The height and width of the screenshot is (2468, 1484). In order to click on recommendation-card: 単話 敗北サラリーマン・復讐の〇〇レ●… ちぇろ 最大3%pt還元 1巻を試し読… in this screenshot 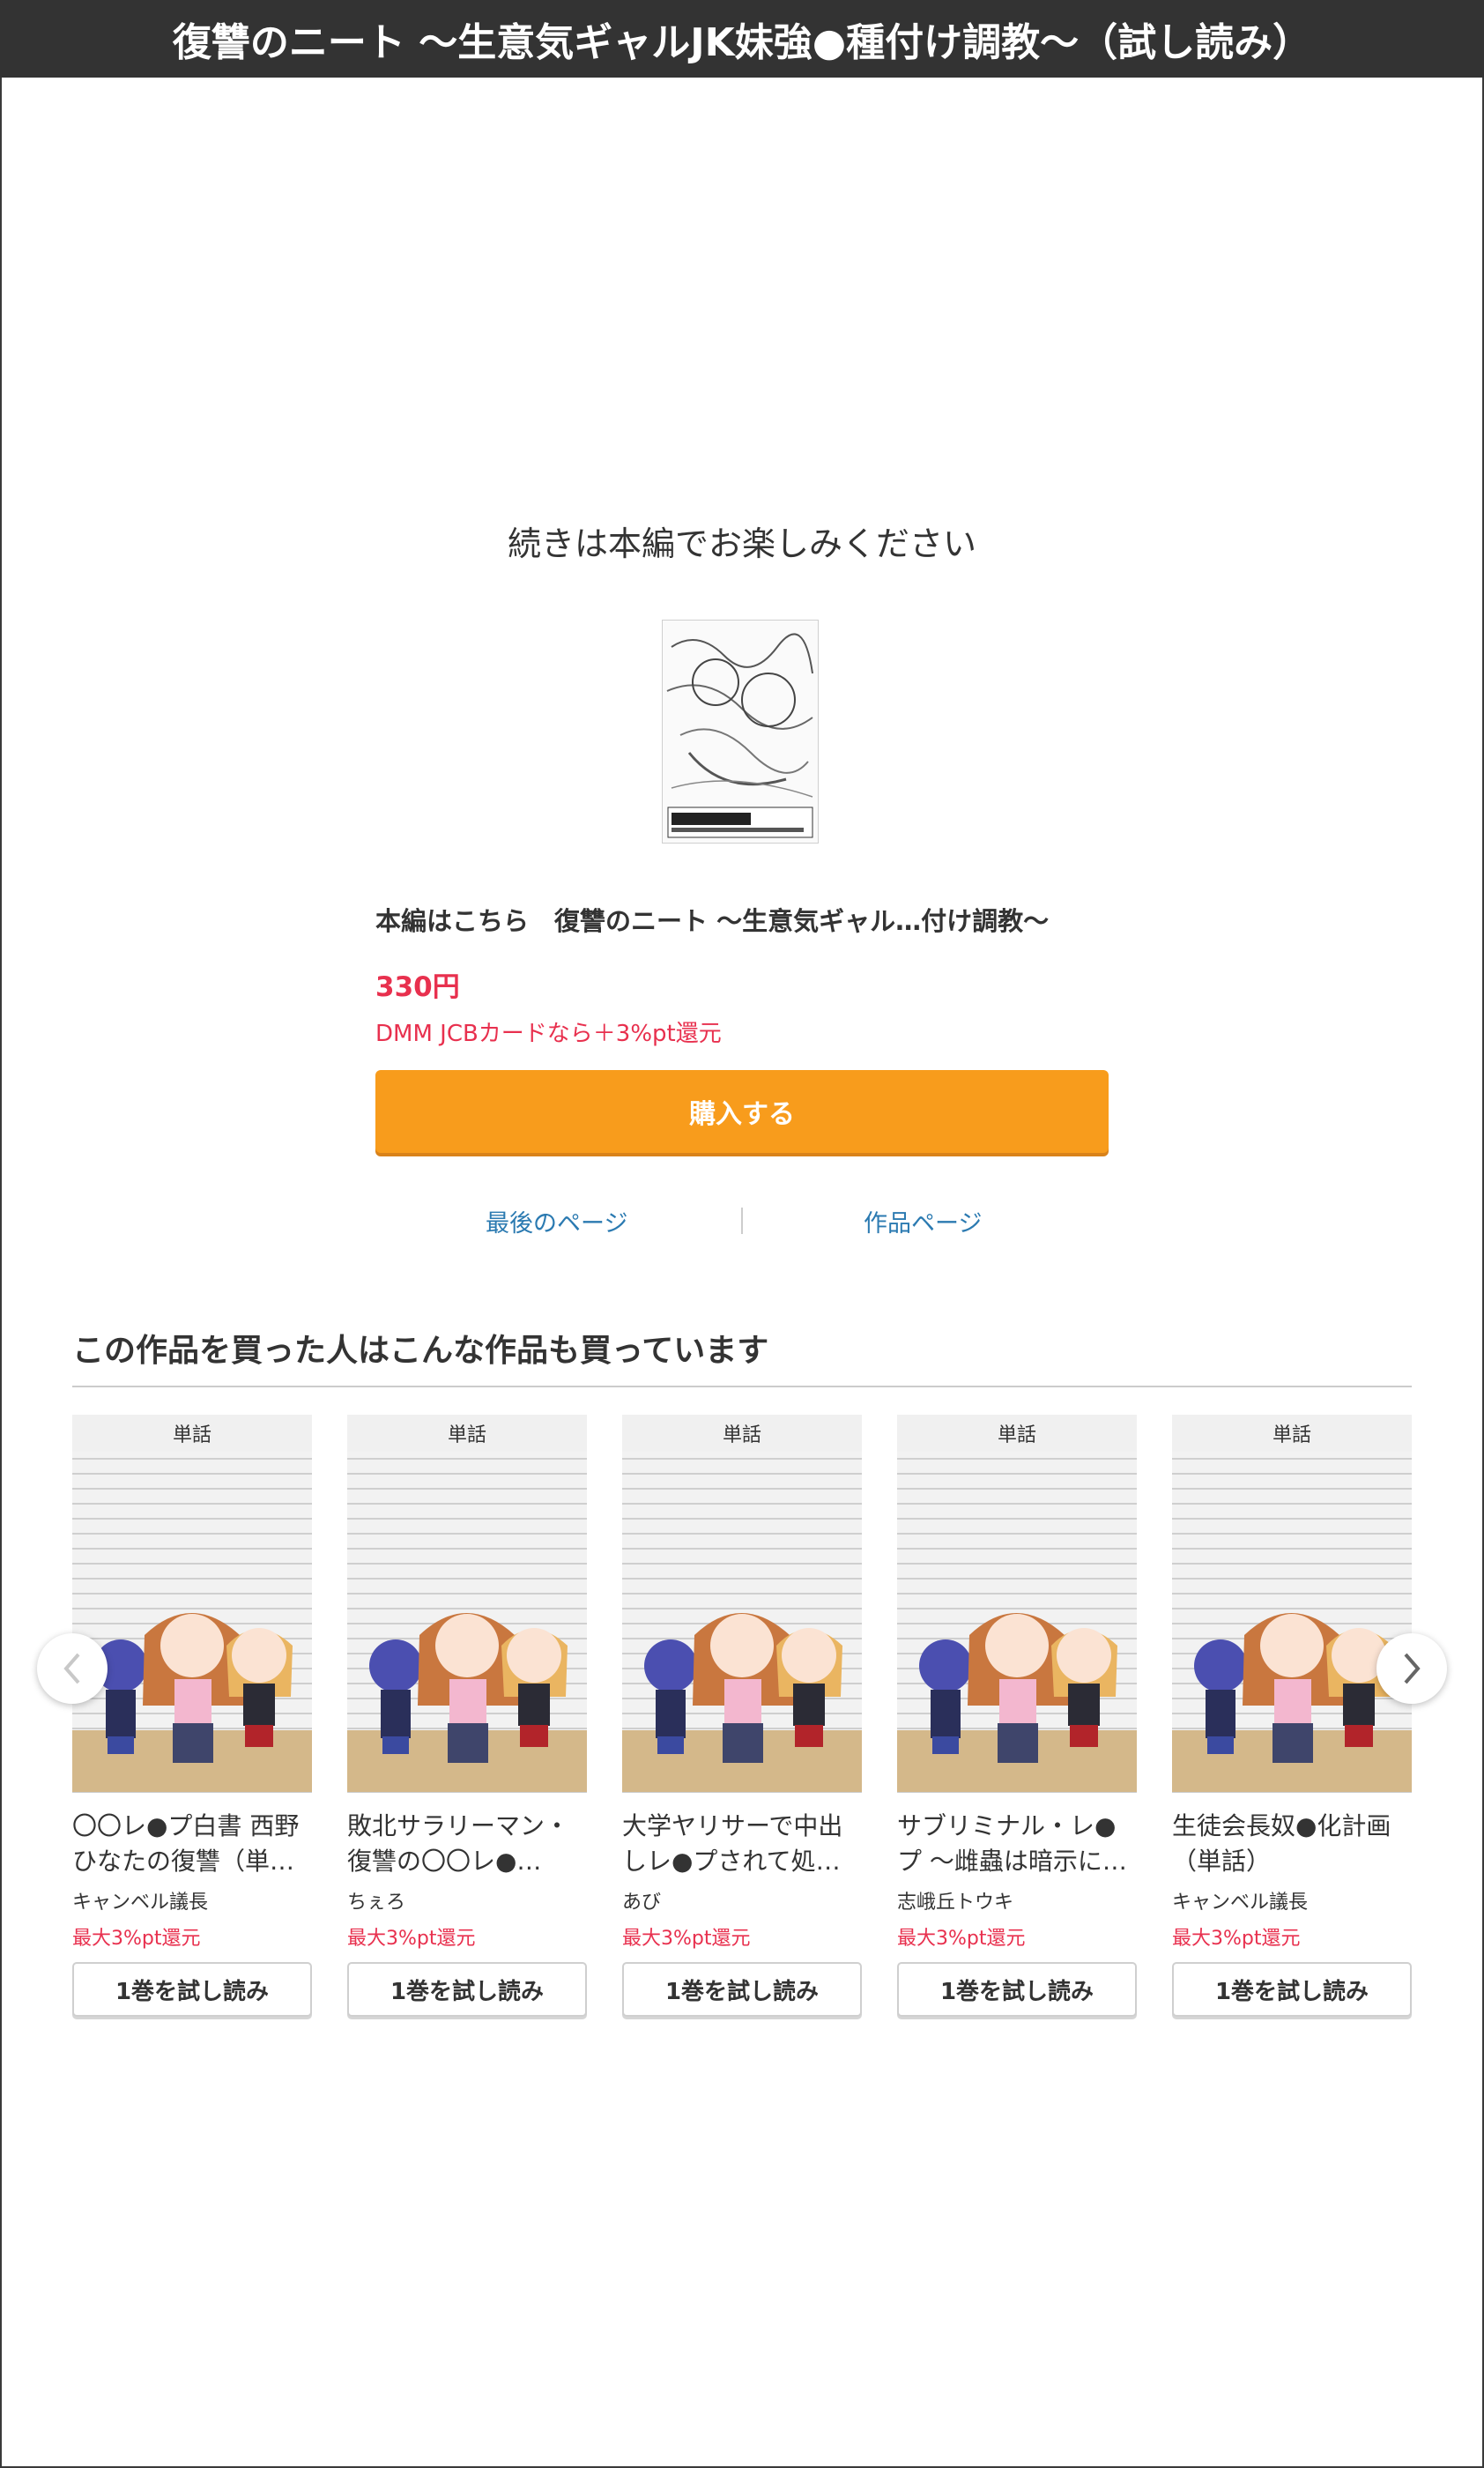, I will do `click(467, 1719)`.